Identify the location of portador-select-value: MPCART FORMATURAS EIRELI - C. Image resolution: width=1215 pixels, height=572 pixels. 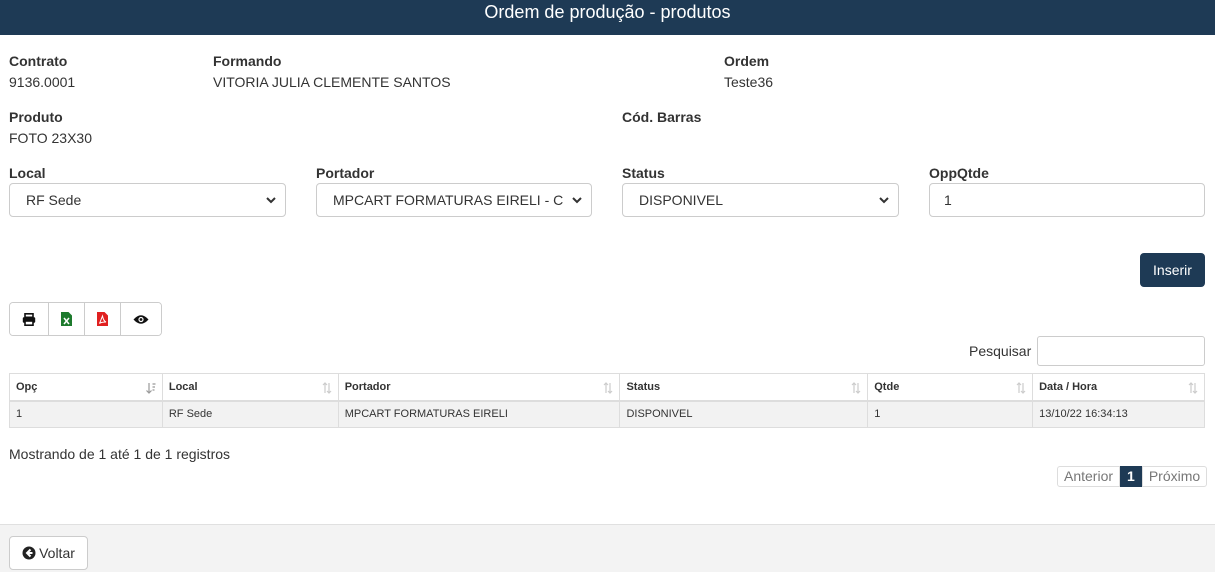
(448, 200).